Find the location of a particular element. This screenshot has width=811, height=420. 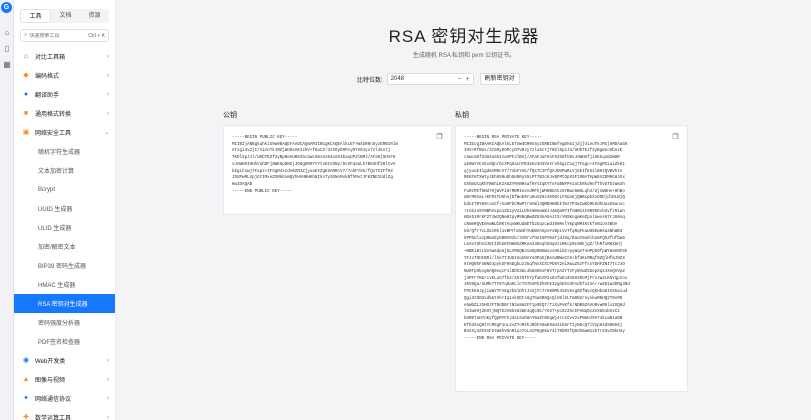

sidebar-group: ▣ 网络安全工具 ⌄ is located at coordinates (64, 132).